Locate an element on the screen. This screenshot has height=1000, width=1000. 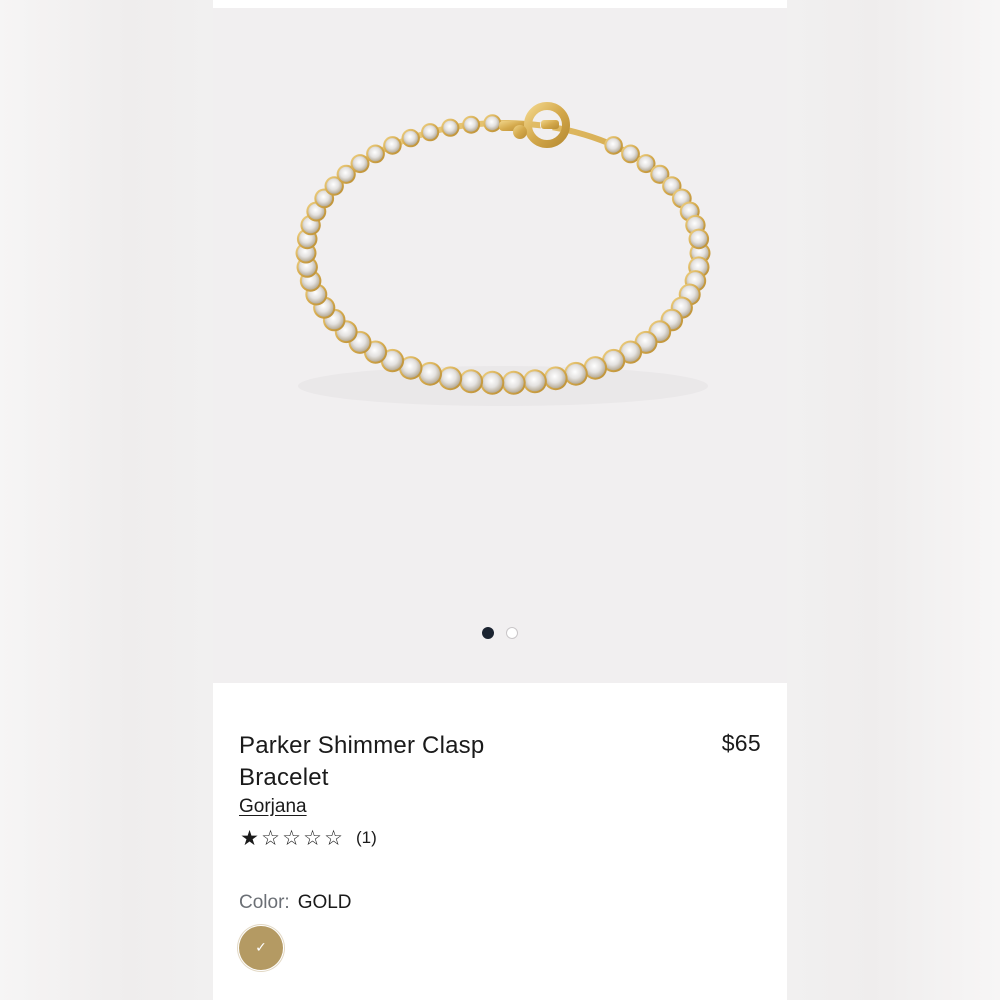
star-filled-icon: ★ is located at coordinates (249, 838).